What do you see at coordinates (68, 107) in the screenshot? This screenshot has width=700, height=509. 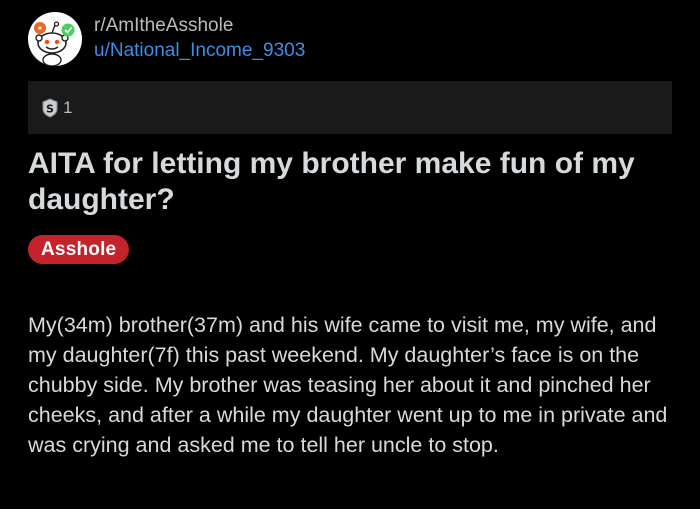 I see `award-count: 1` at bounding box center [68, 107].